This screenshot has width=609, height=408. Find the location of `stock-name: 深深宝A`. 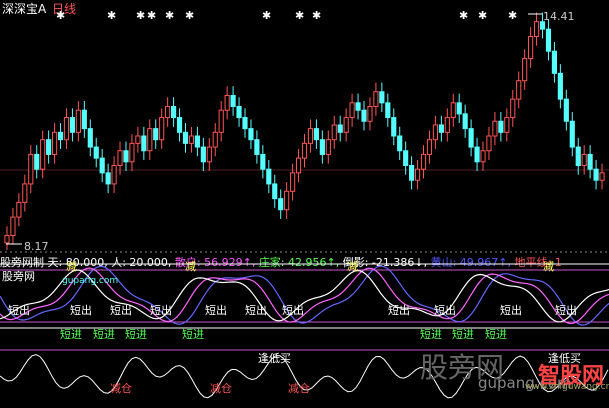

stock-name: 深深宝A is located at coordinates (24, 9).